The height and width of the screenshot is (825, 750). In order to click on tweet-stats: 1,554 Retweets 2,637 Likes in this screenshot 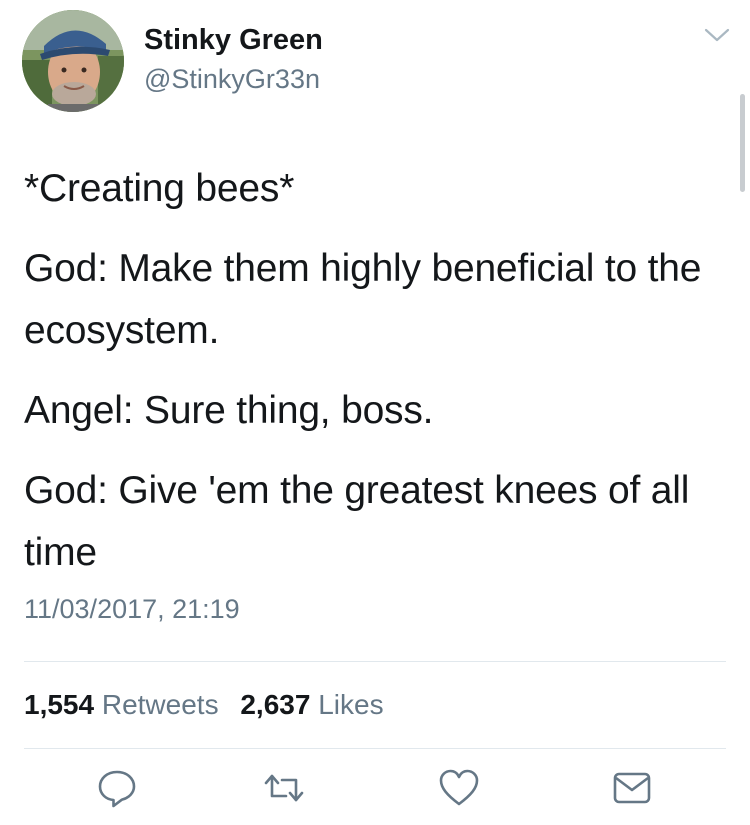, I will do `click(204, 705)`.